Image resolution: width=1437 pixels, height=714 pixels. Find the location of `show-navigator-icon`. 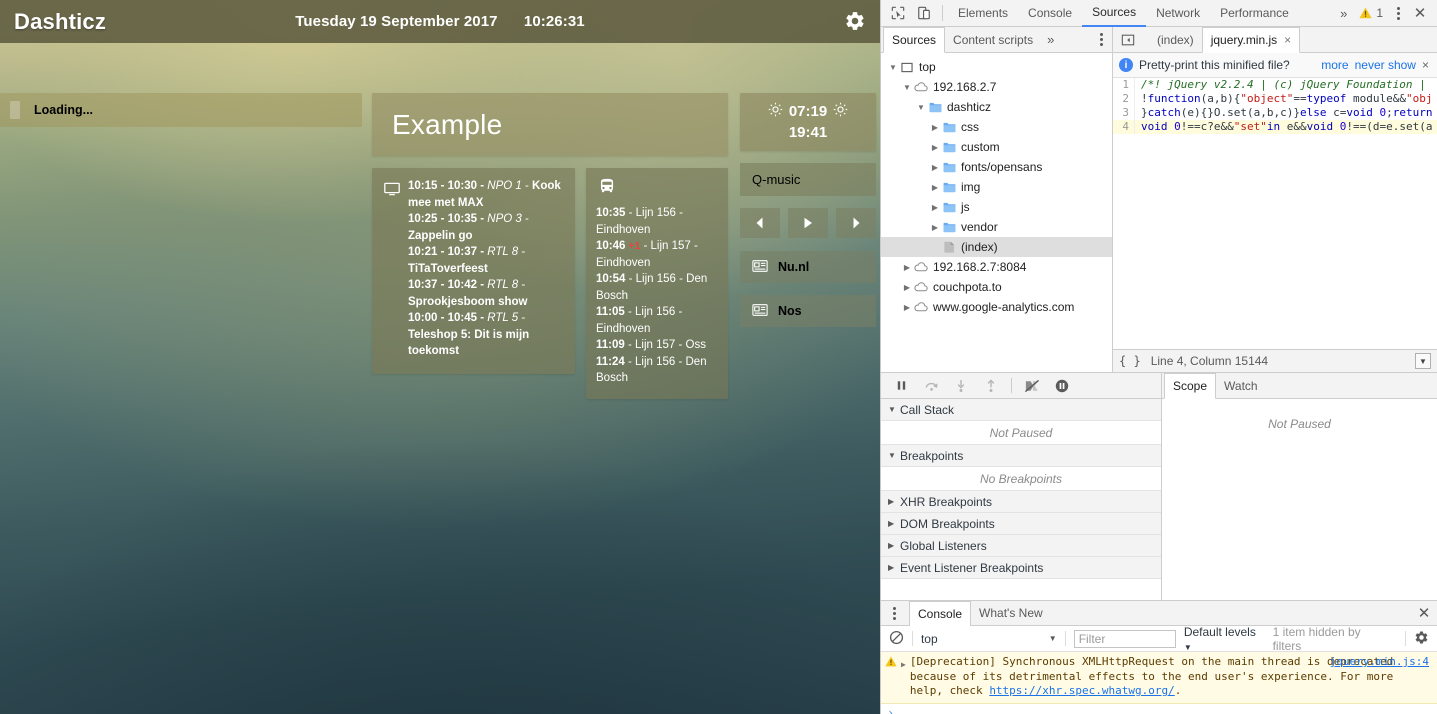

show-navigator-icon is located at coordinates (1128, 40).